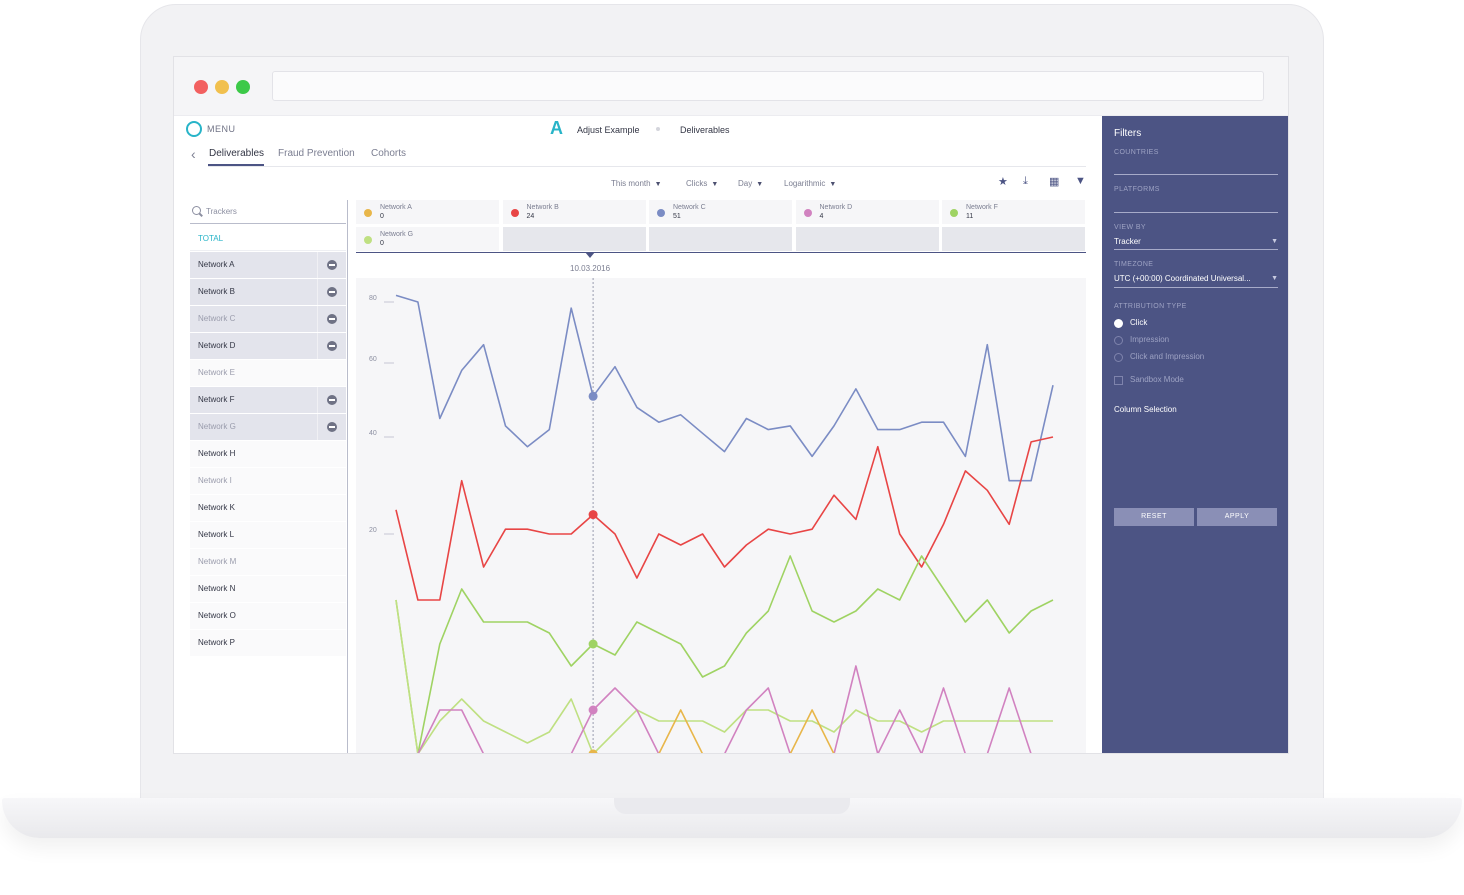 Image resolution: width=1464 pixels, height=895 pixels. I want to click on legend-empty-cell, so click(575, 240).